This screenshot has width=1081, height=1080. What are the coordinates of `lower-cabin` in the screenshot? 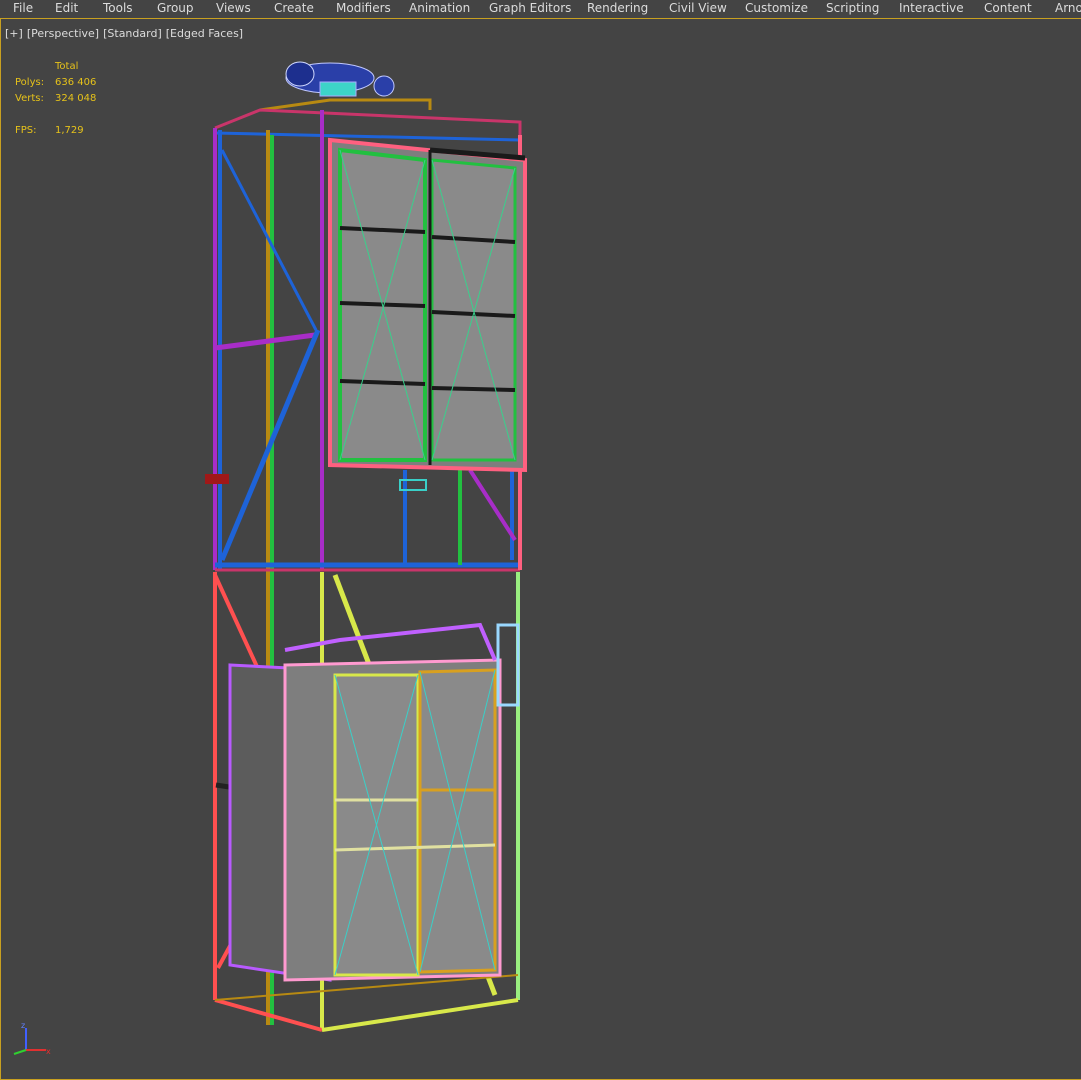 It's located at (374, 802).